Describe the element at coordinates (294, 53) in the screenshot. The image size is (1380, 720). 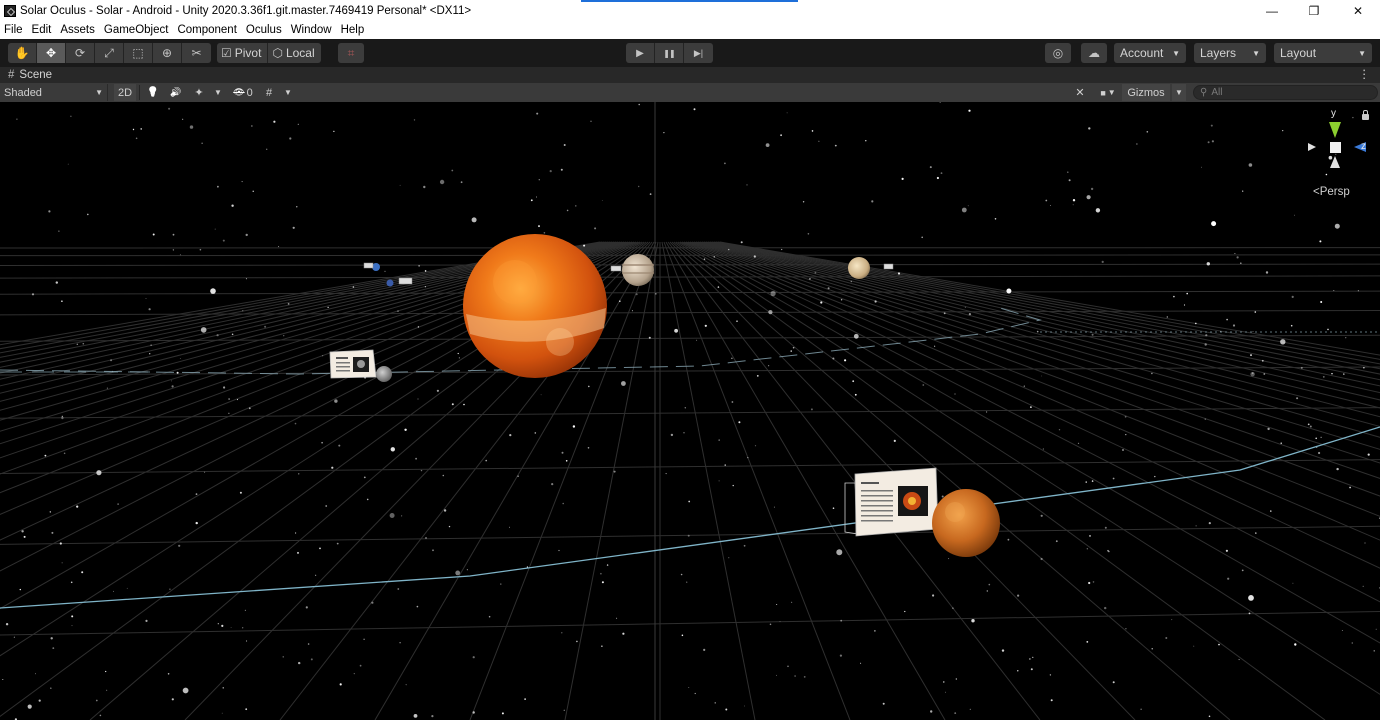
I see `local-button: ⬡ Local` at that location.